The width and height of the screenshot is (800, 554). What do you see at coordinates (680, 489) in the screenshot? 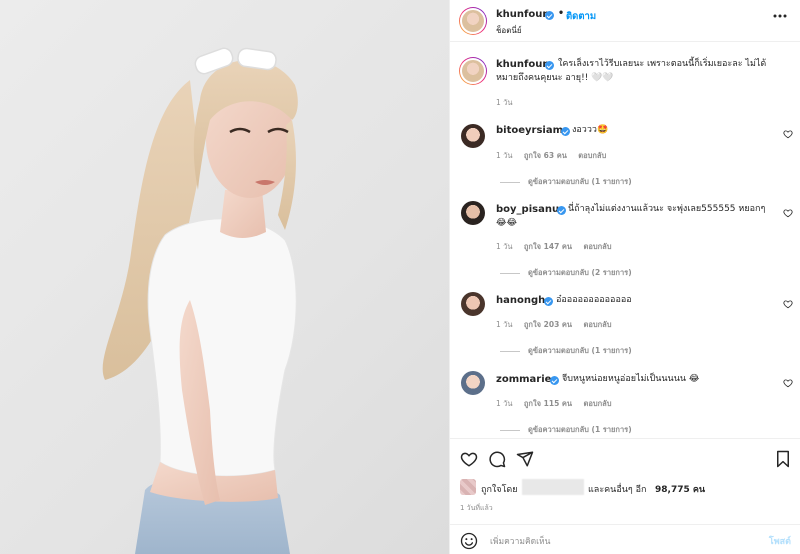
I see `like-count: 98,775 คน` at bounding box center [680, 489].